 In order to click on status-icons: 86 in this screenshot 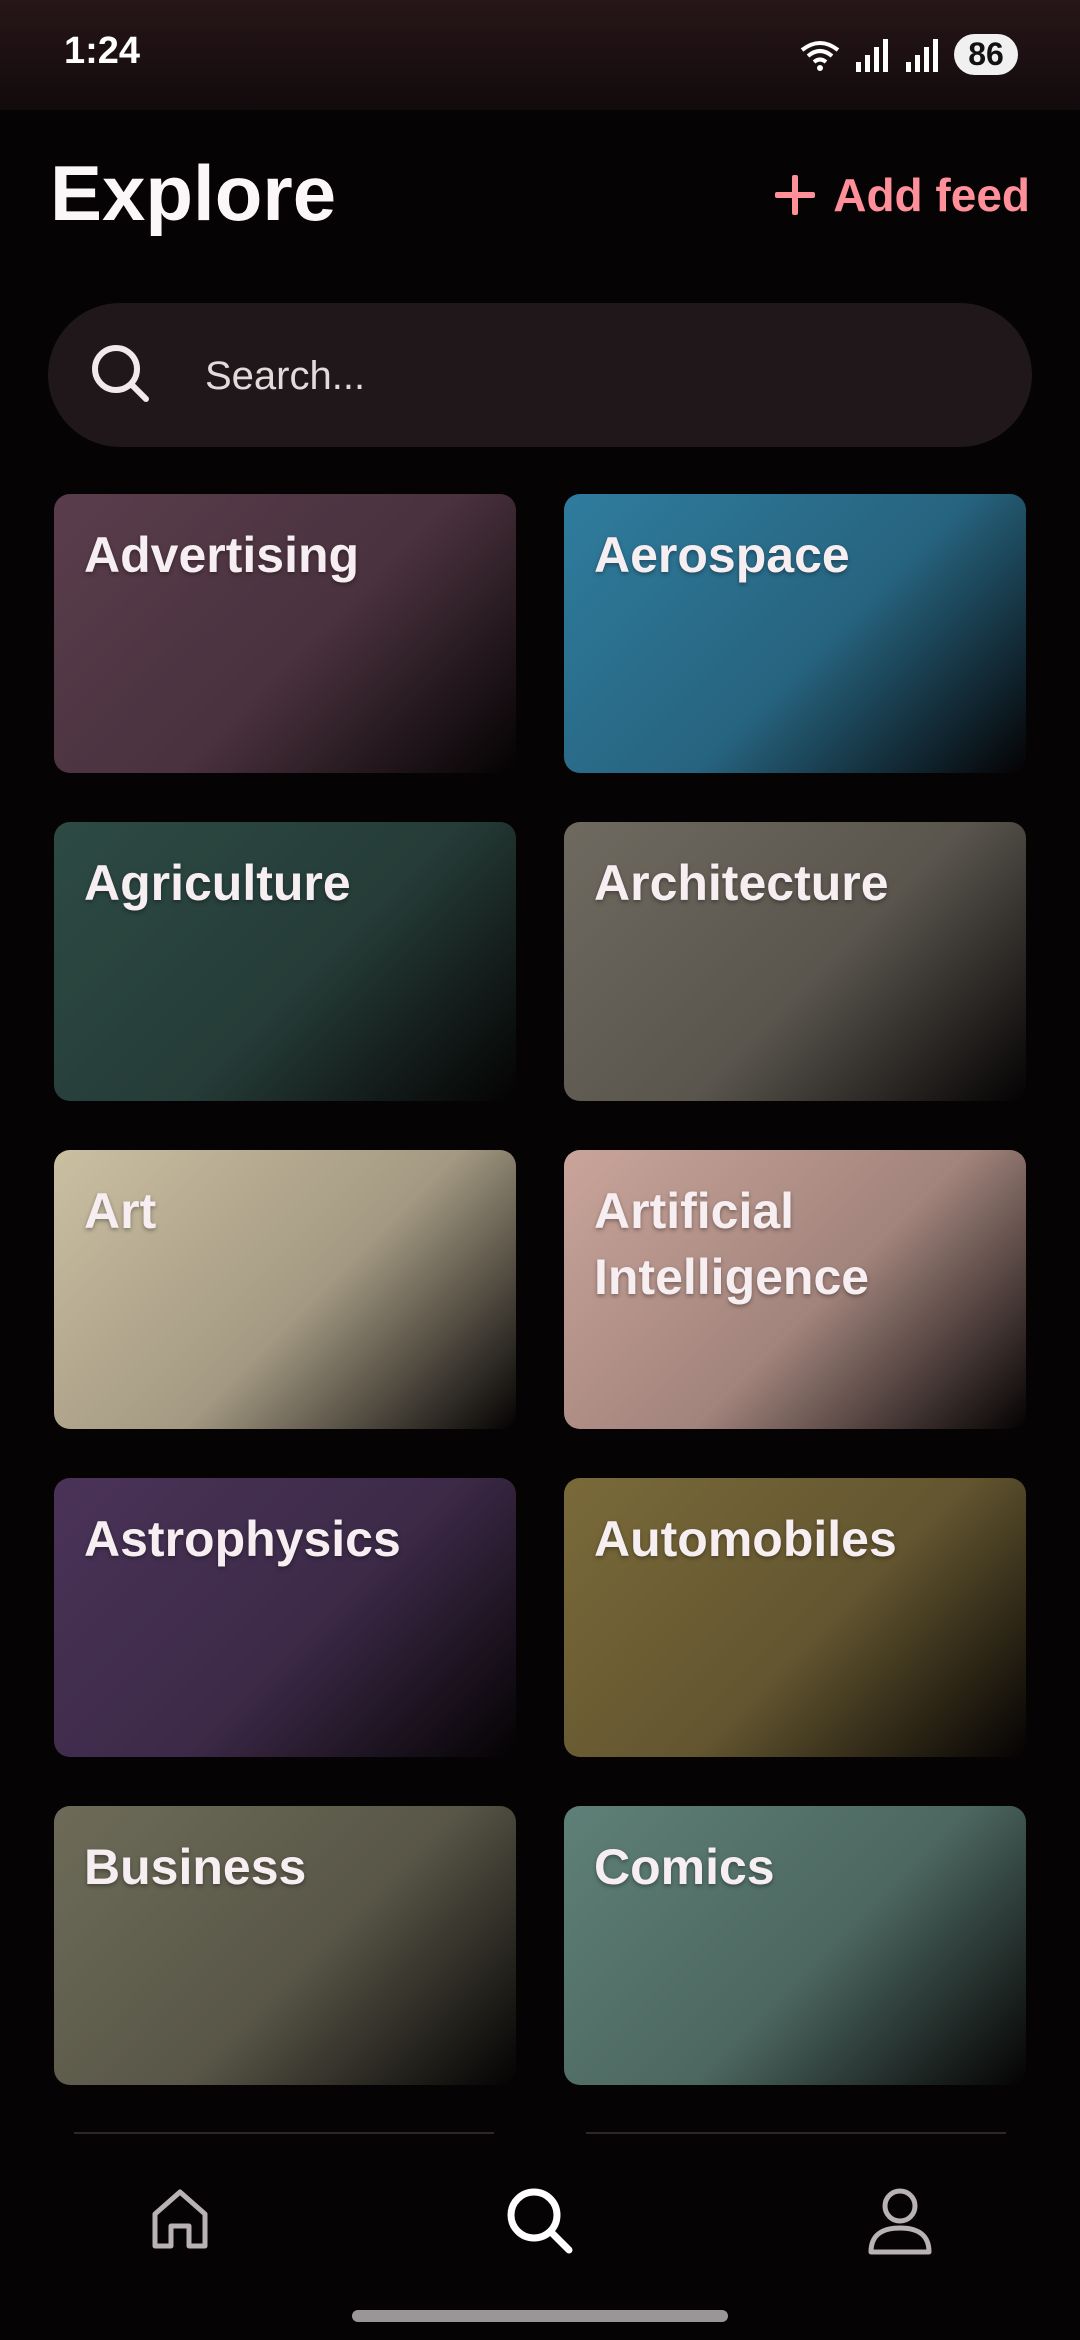, I will do `click(909, 54)`.